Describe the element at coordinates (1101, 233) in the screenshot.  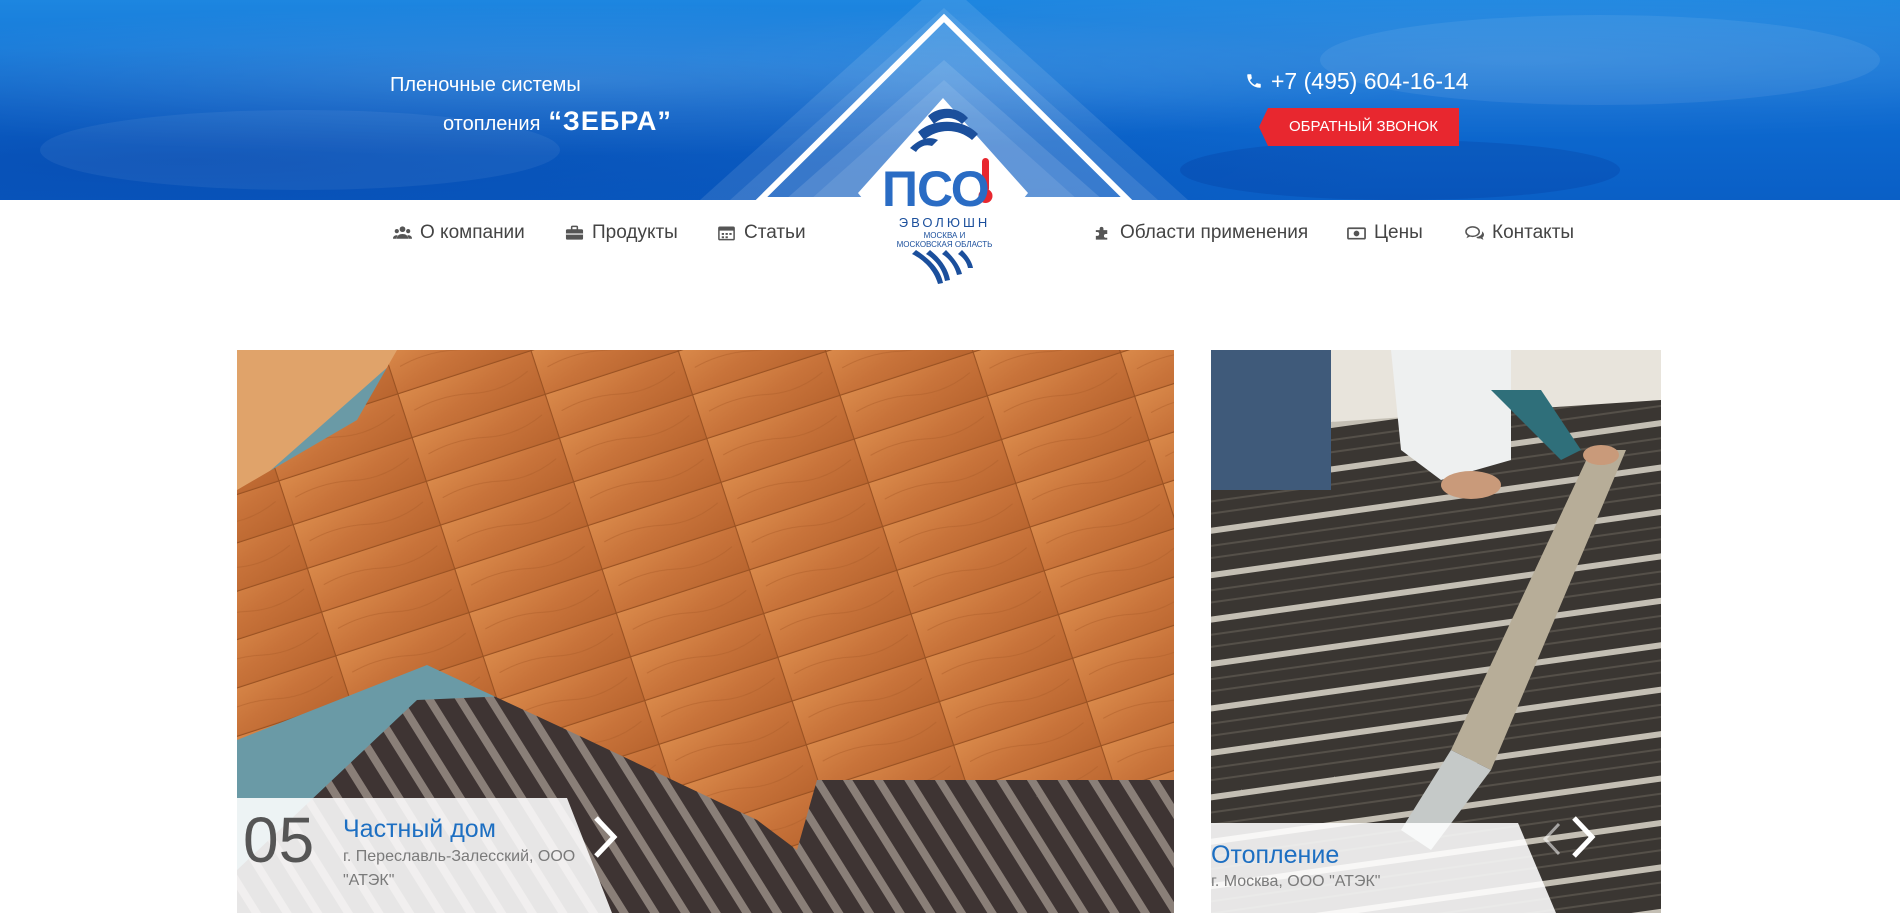
I see `puzzle-icon` at that location.